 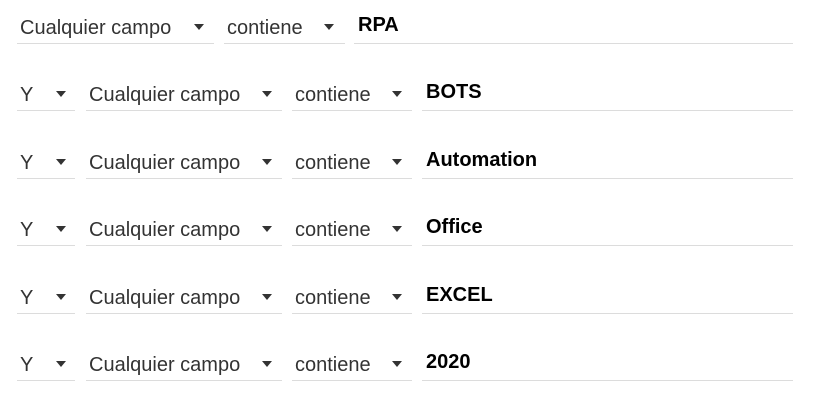 I want to click on search-term-input: Office, so click(x=607, y=229).